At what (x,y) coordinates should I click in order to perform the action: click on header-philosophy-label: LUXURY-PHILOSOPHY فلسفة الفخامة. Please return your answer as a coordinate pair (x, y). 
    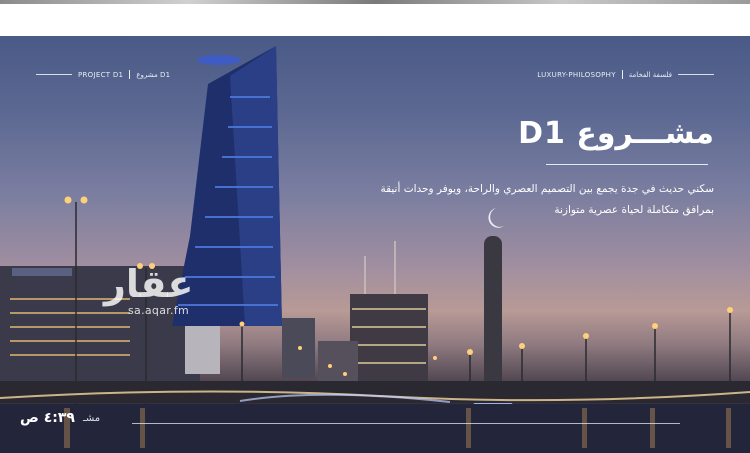
    Looking at the image, I should click on (625, 74).